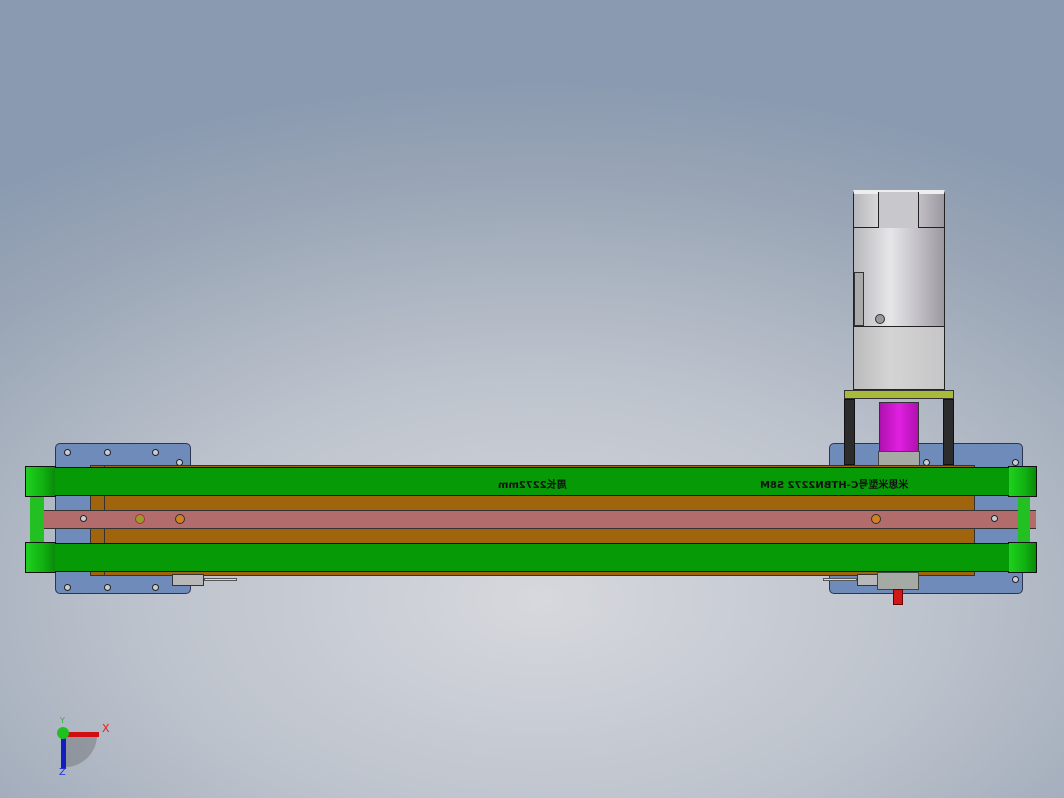  What do you see at coordinates (1024, 519) in the screenshot?
I see `right-idler-shaft` at bounding box center [1024, 519].